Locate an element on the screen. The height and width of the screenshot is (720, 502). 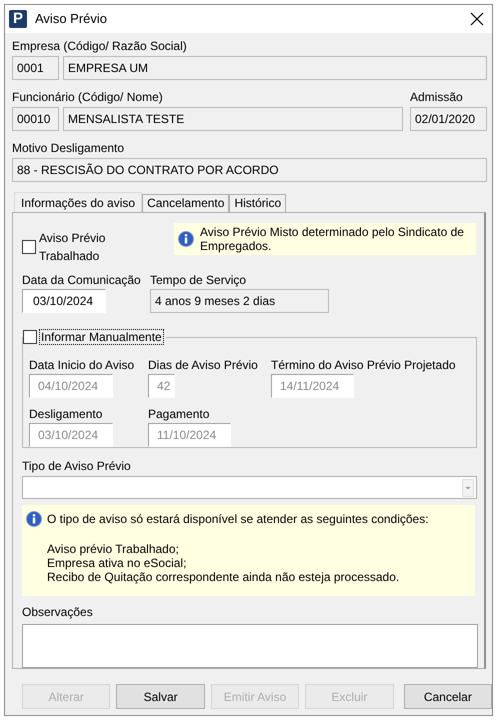
service-time-field: 4 anos 9 meses 2 dias is located at coordinates (239, 301).